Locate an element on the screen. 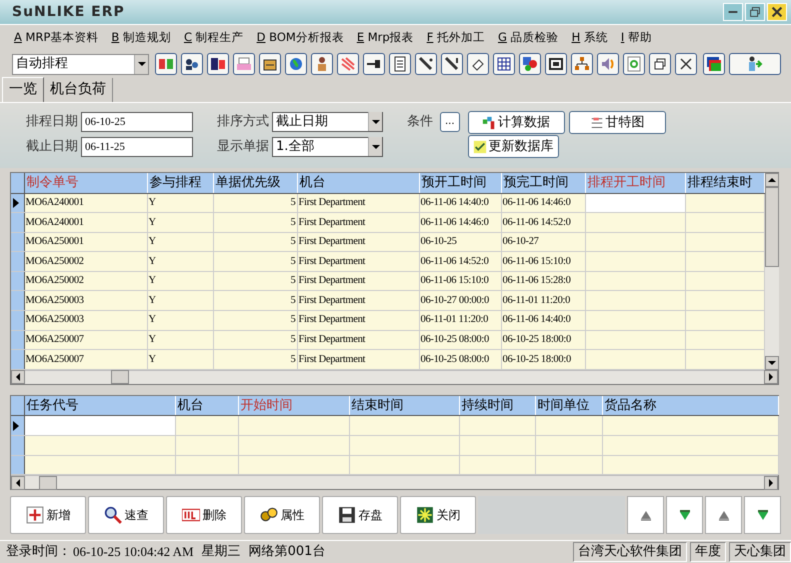 Image resolution: width=791 pixels, height=563 pixels. delete-button: 删除 is located at coordinates (204, 515).